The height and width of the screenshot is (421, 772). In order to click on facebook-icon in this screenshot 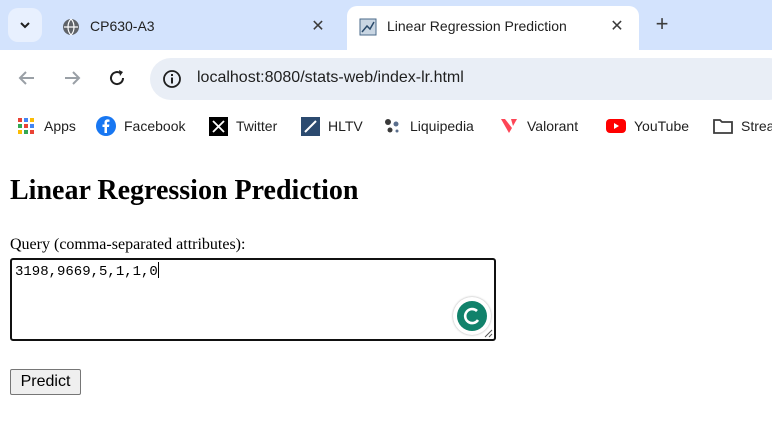, I will do `click(106, 126)`.